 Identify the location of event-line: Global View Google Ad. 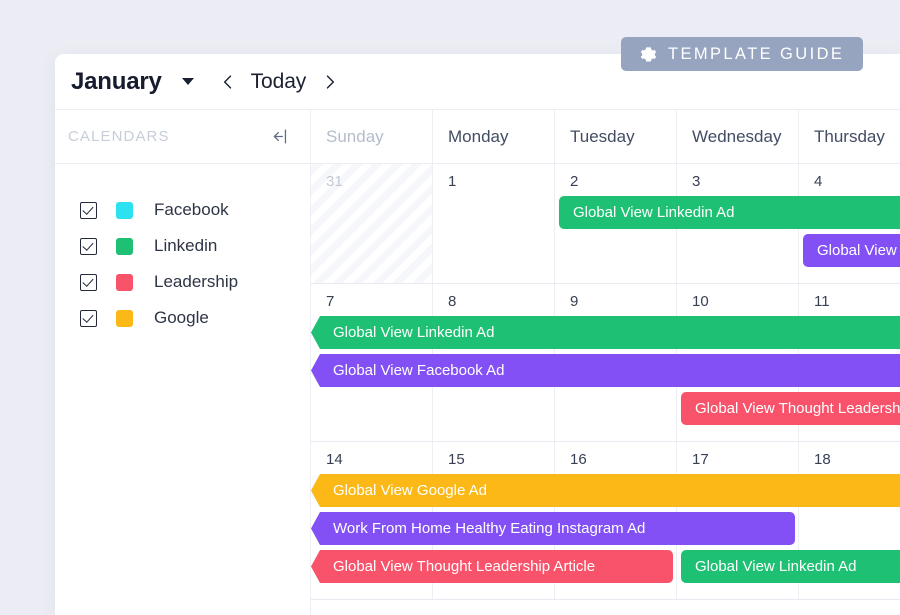
(605, 493).